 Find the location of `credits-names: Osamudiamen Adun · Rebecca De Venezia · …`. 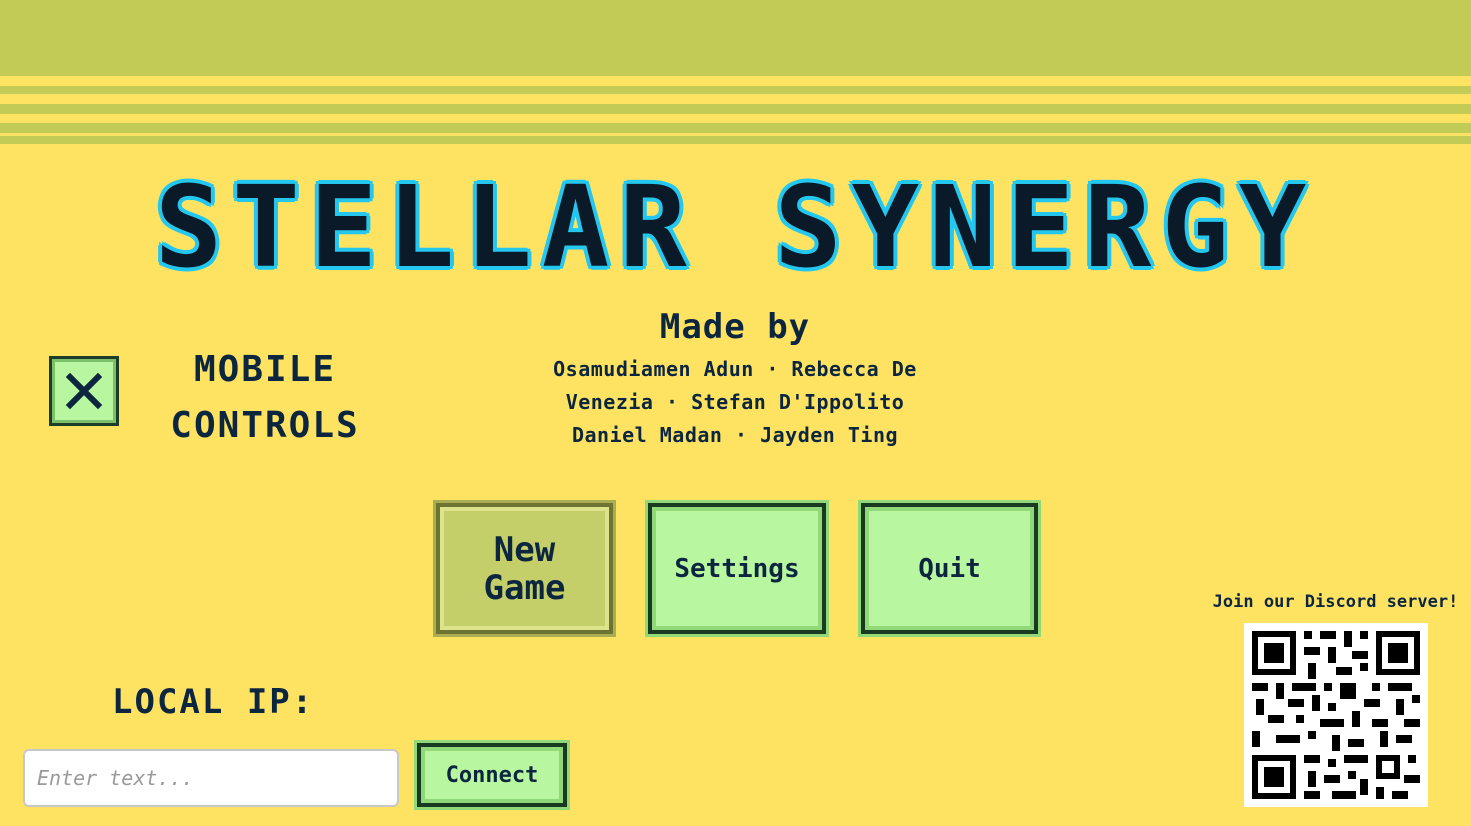

credits-names: Osamudiamen Adun · Rebecca De Venezia · … is located at coordinates (735, 402).